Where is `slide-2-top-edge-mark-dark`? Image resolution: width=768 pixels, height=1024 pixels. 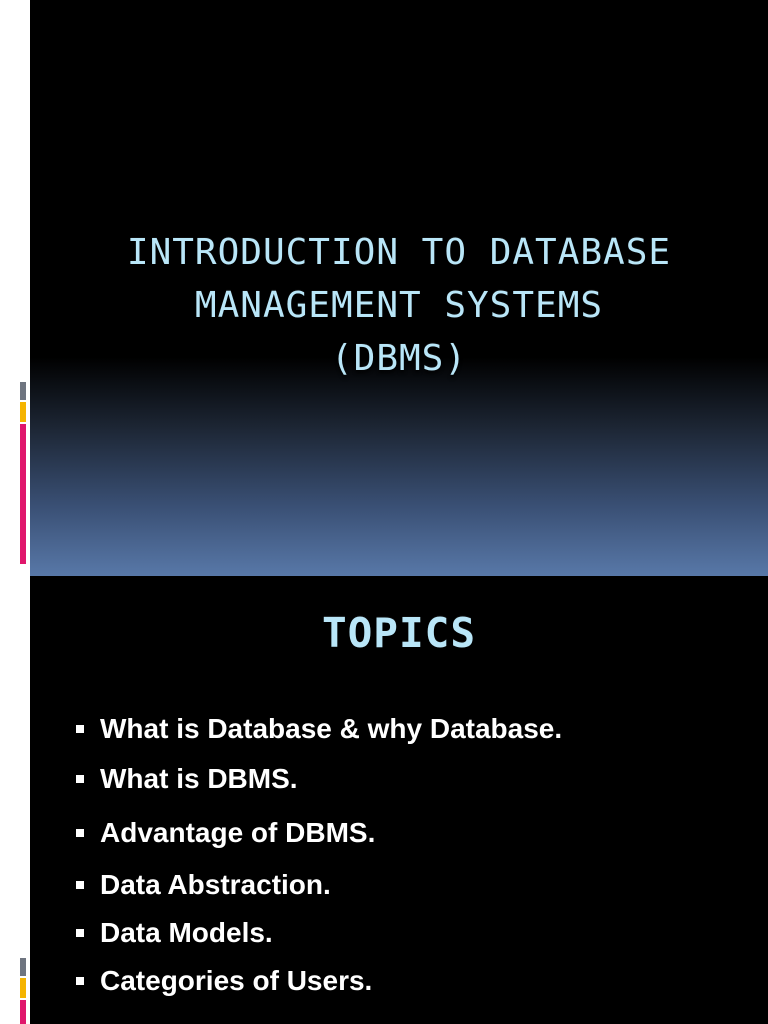 slide-2-top-edge-mark-dark is located at coordinates (24, 649).